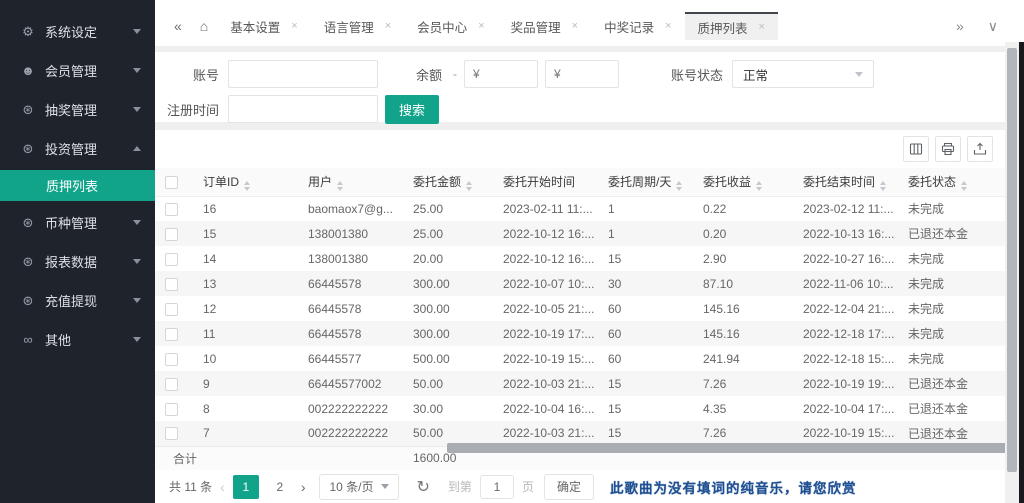  What do you see at coordinates (412, 109) in the screenshot?
I see `search-button: 搜索` at bounding box center [412, 109].